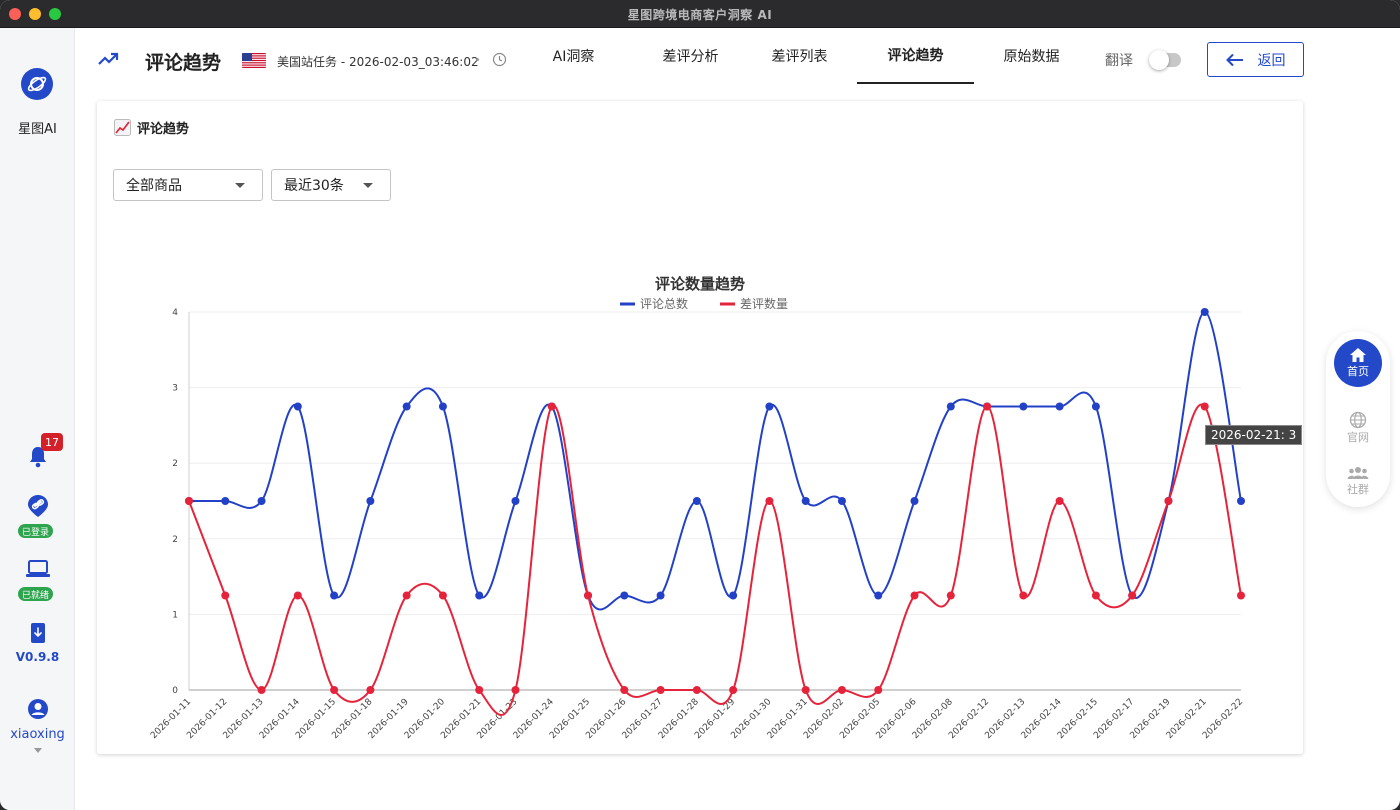 This screenshot has width=1400, height=810. I want to click on official-label: 官网, so click(1358, 437).